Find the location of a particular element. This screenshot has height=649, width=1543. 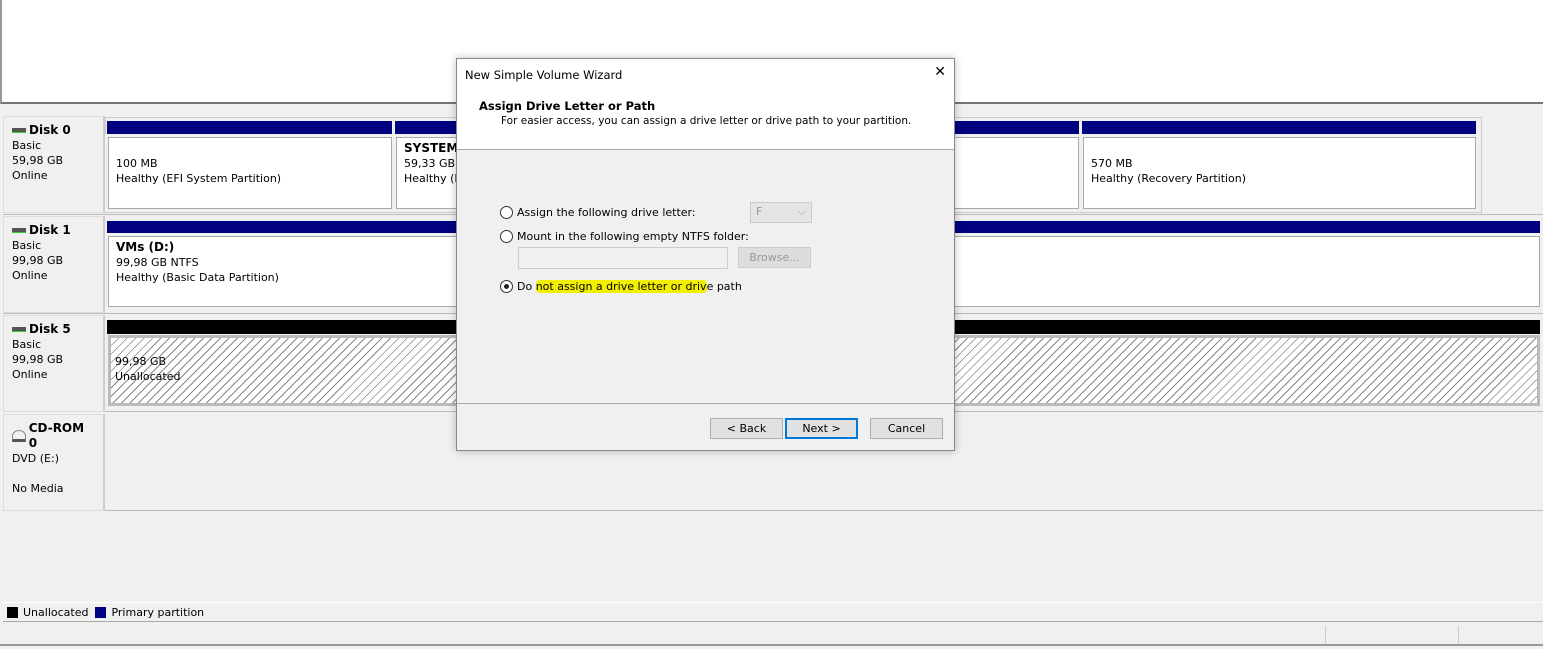

partition-recovery: 570 MB Healthy (Recovery Partition) is located at coordinates (1279, 173).